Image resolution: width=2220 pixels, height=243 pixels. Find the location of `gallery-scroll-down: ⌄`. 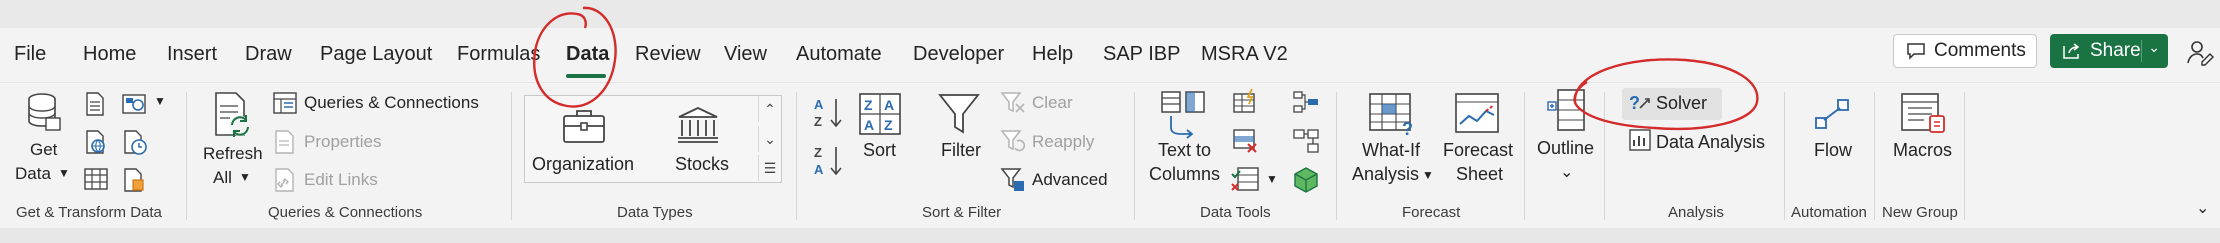

gallery-scroll-down: ⌄ is located at coordinates (769, 139).